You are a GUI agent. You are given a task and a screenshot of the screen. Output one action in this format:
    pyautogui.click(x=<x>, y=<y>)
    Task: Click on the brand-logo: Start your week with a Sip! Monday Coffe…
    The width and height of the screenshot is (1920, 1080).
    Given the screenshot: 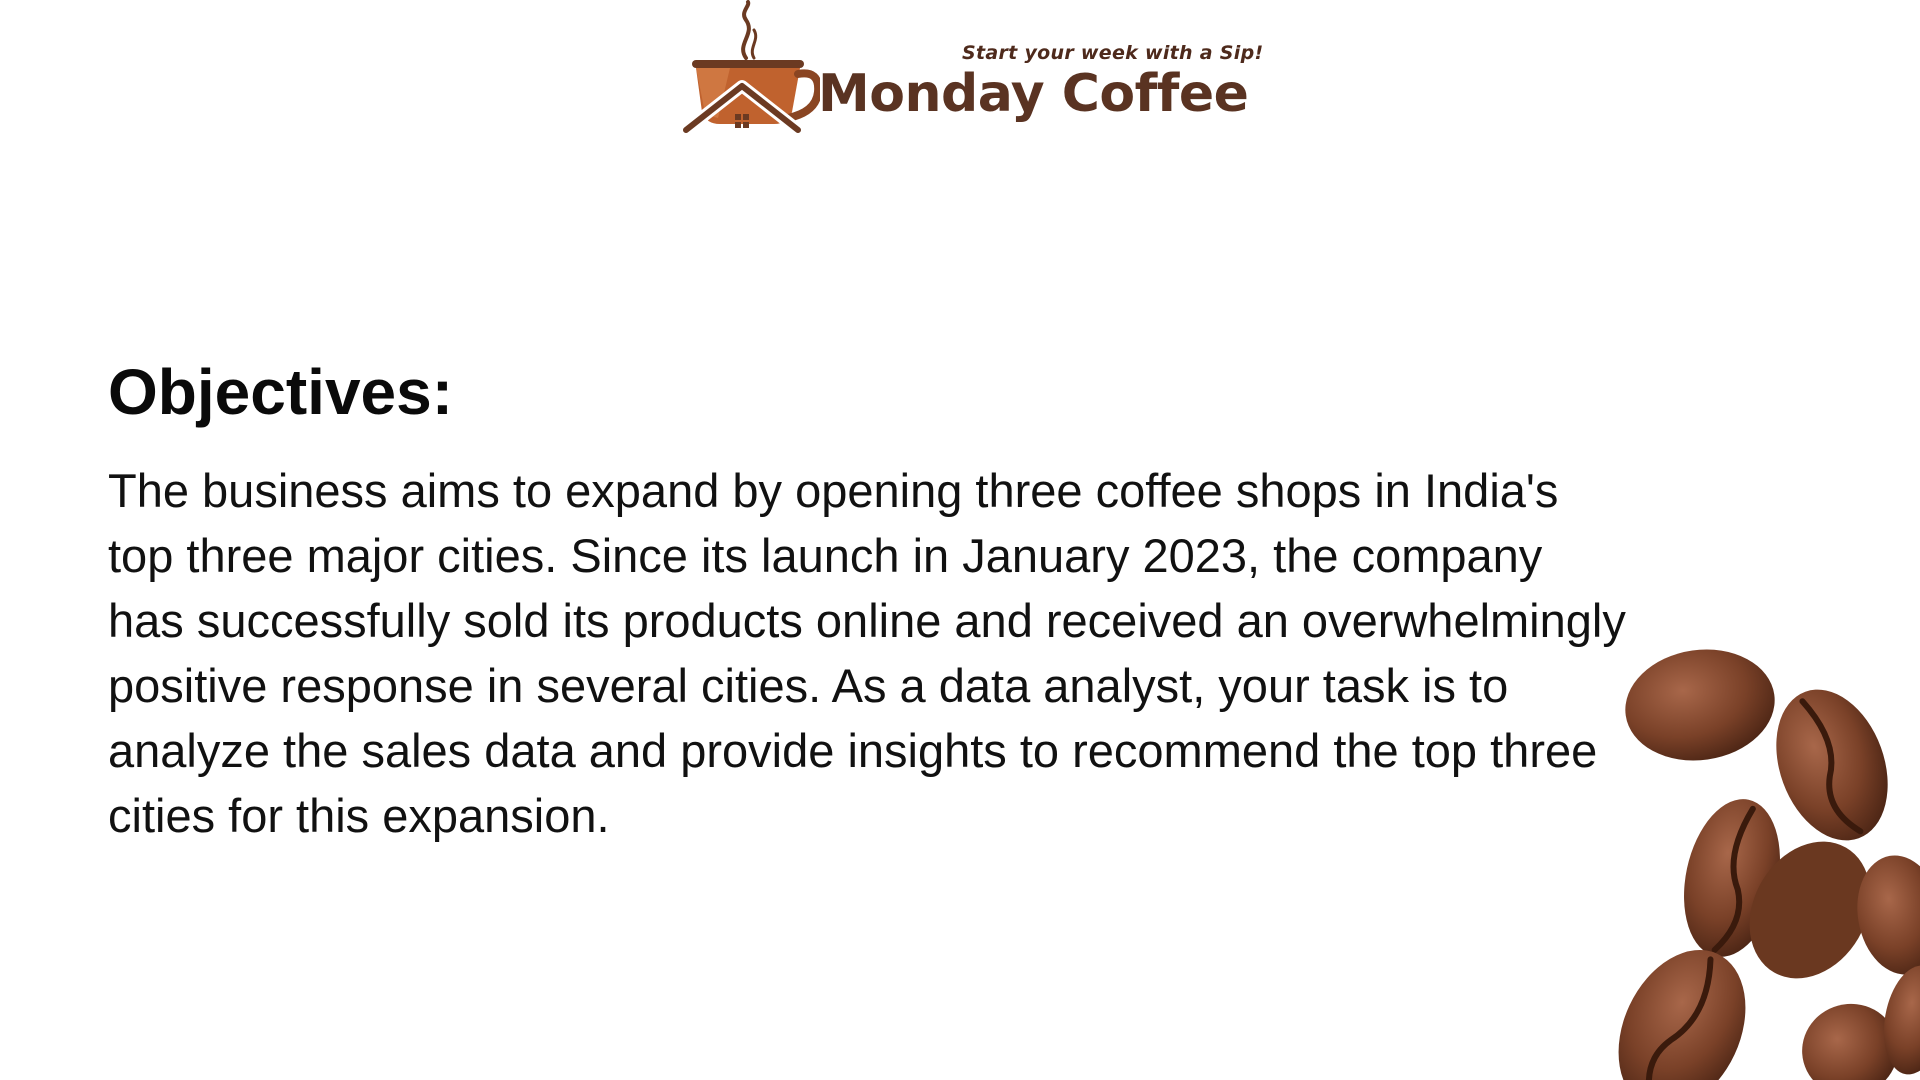 What is the action you would take?
    pyautogui.click(x=971, y=70)
    